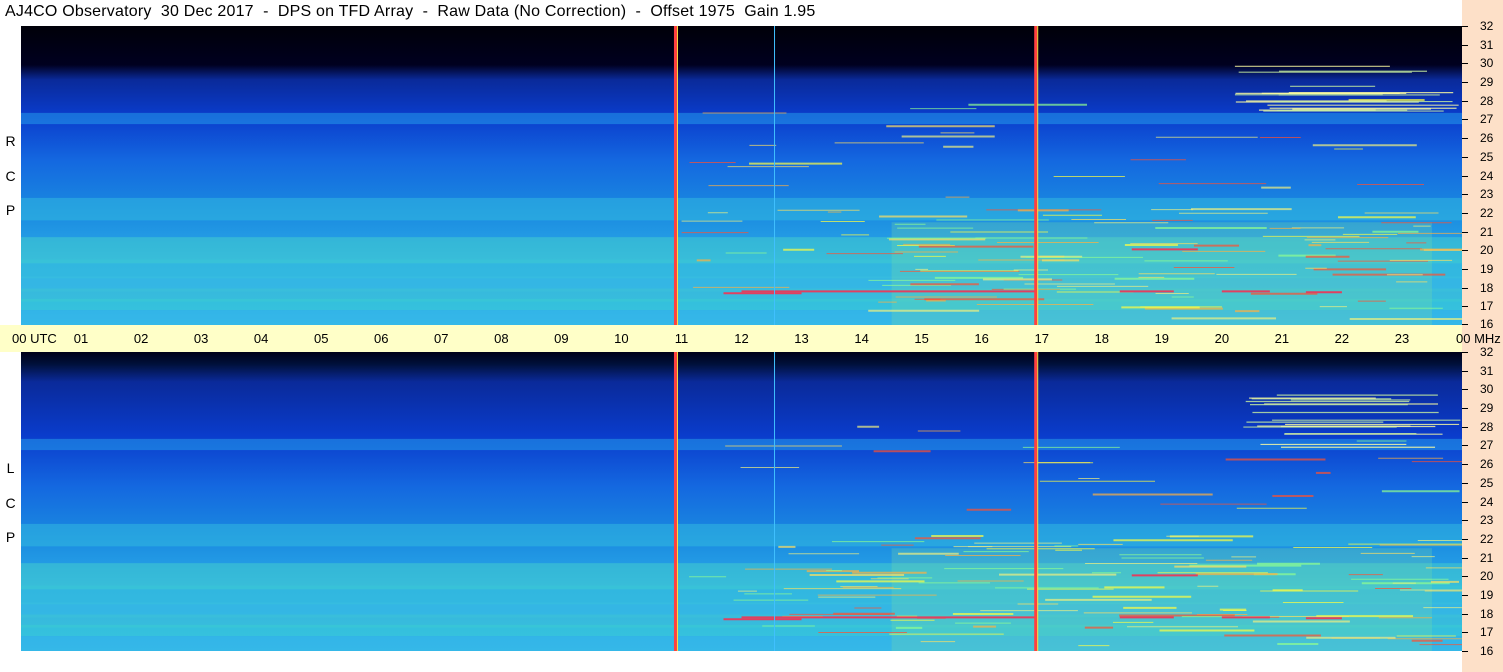 The width and height of the screenshot is (1503, 672). What do you see at coordinates (981, 338) in the screenshot?
I see `time-tick-label: 16` at bounding box center [981, 338].